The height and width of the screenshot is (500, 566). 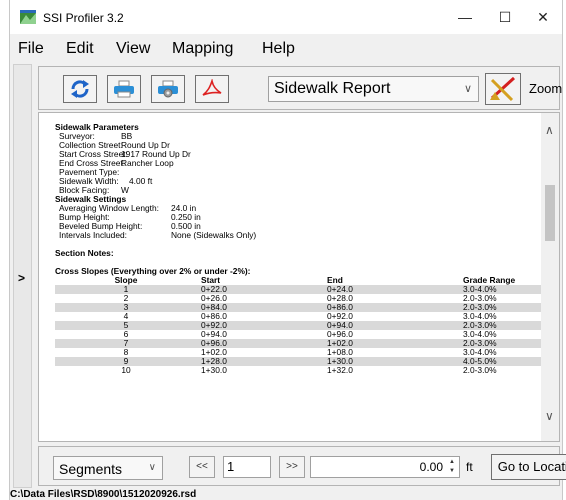 I want to click on vertical-scrollbar: ∧ ∨, so click(x=550, y=277).